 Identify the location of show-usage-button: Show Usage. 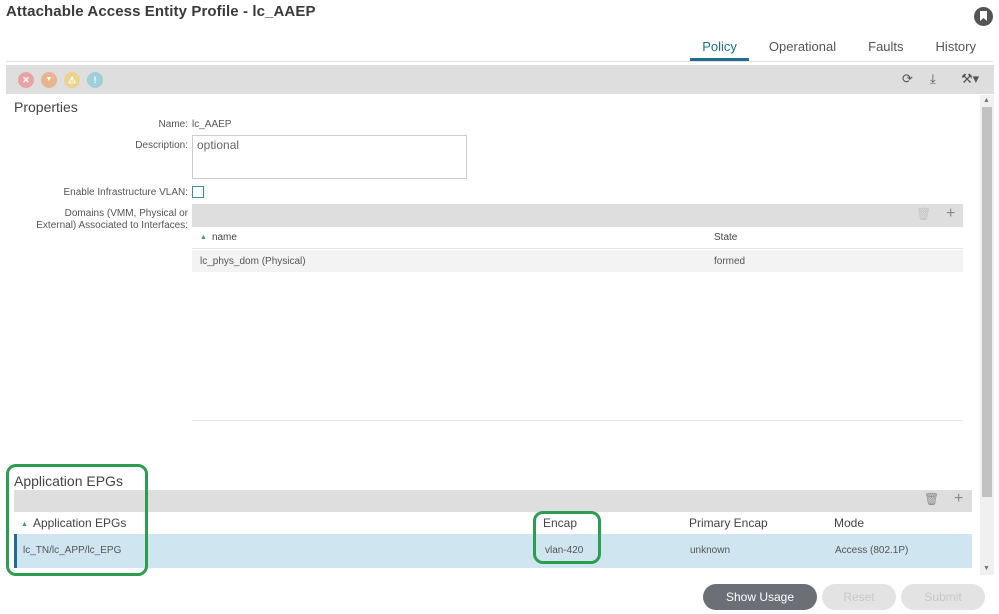
(760, 597).